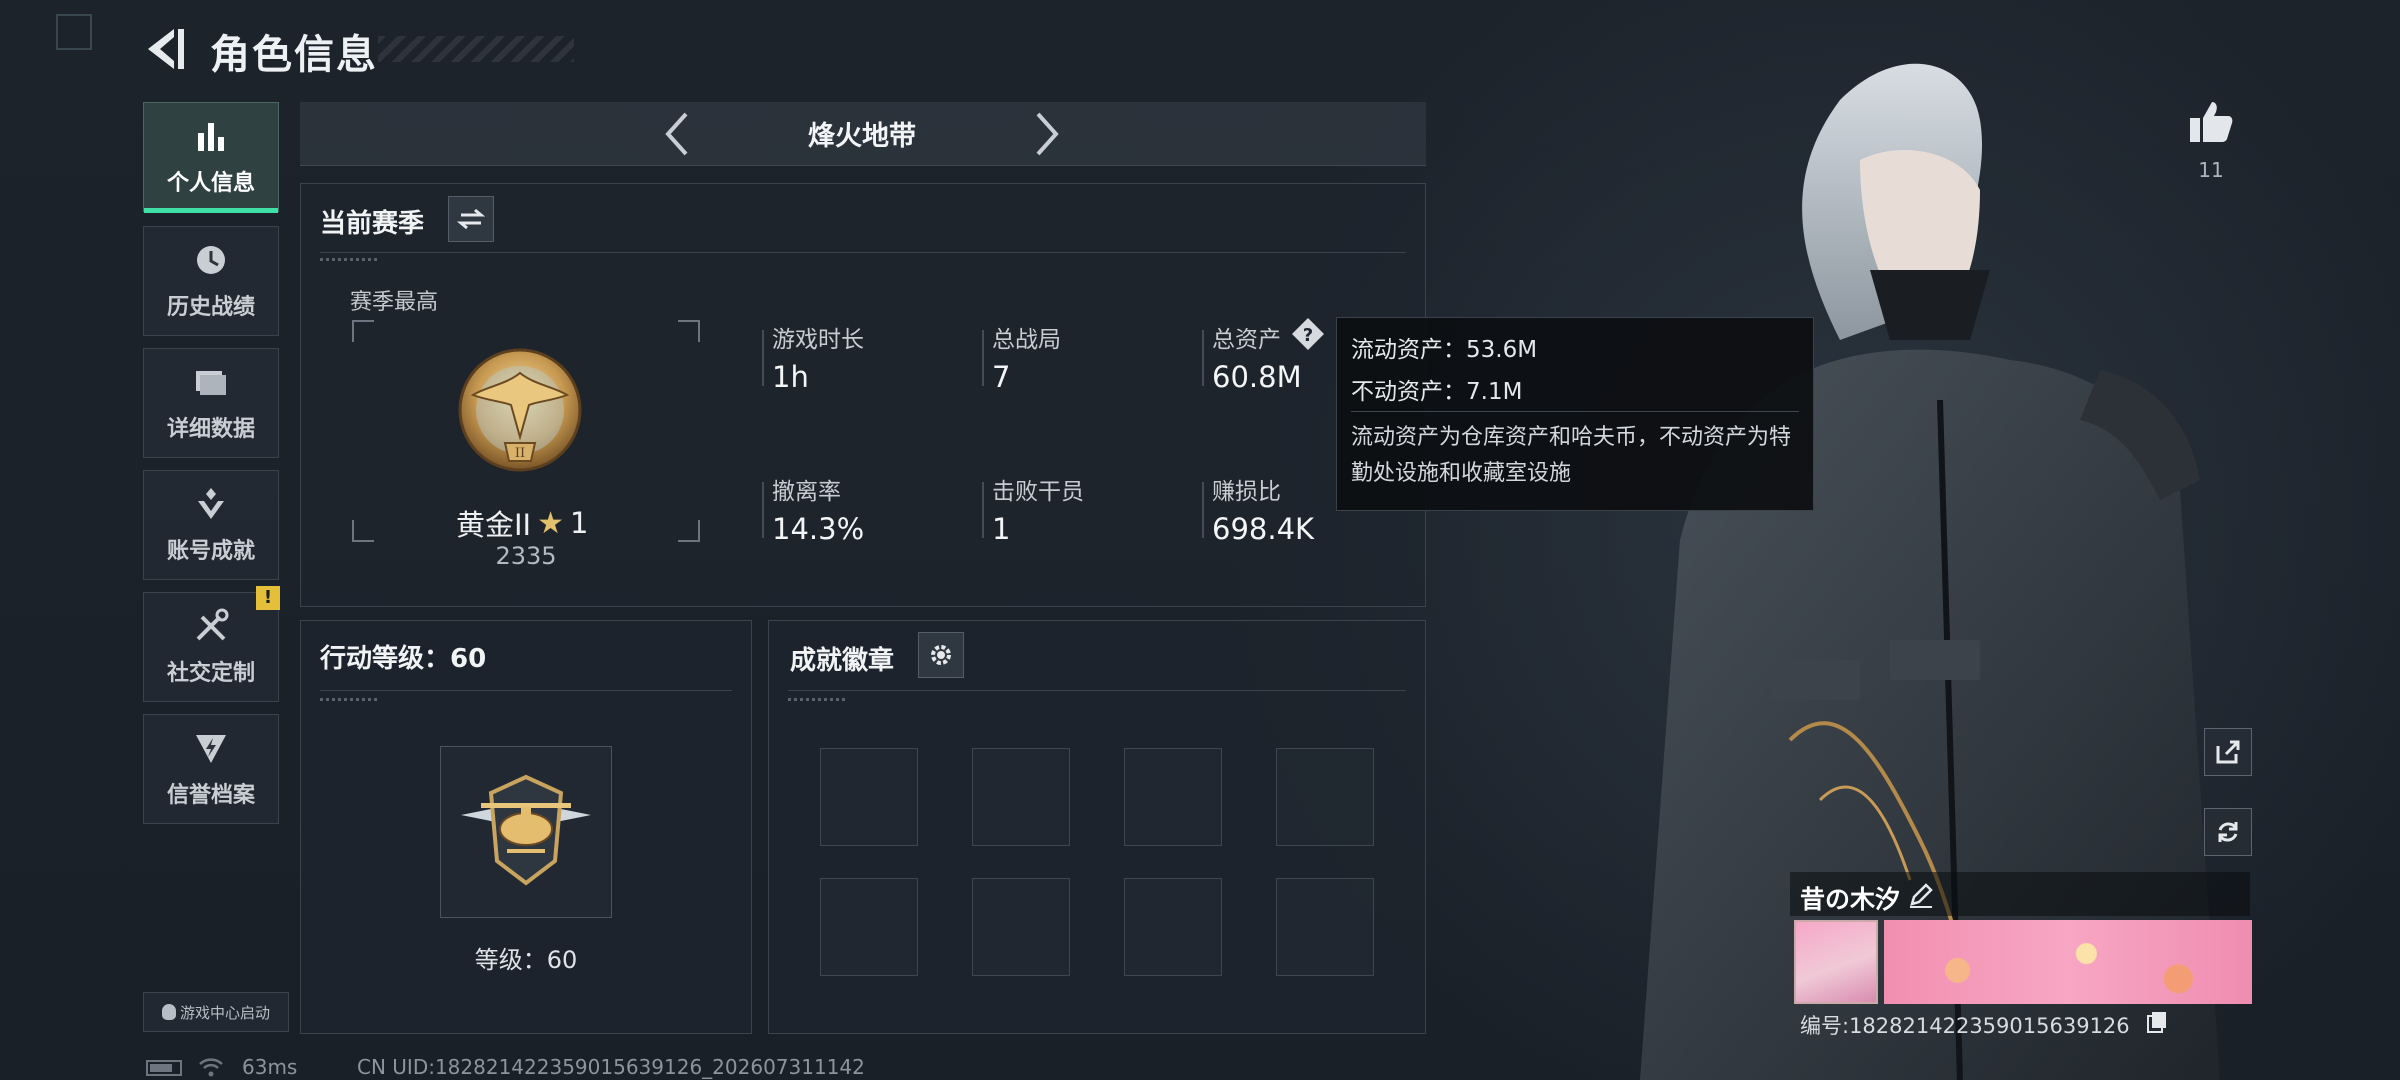 This screenshot has height=1080, width=2400. I want to click on profile-banner, so click(2068, 962).